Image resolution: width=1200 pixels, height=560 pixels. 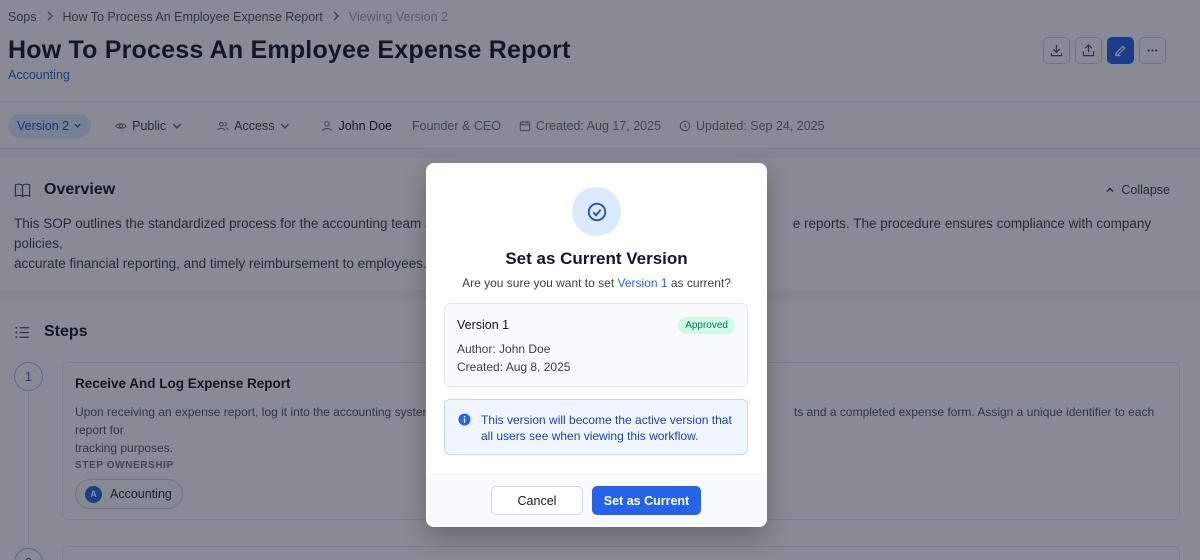 I want to click on status-badge: Approved, so click(x=706, y=325).